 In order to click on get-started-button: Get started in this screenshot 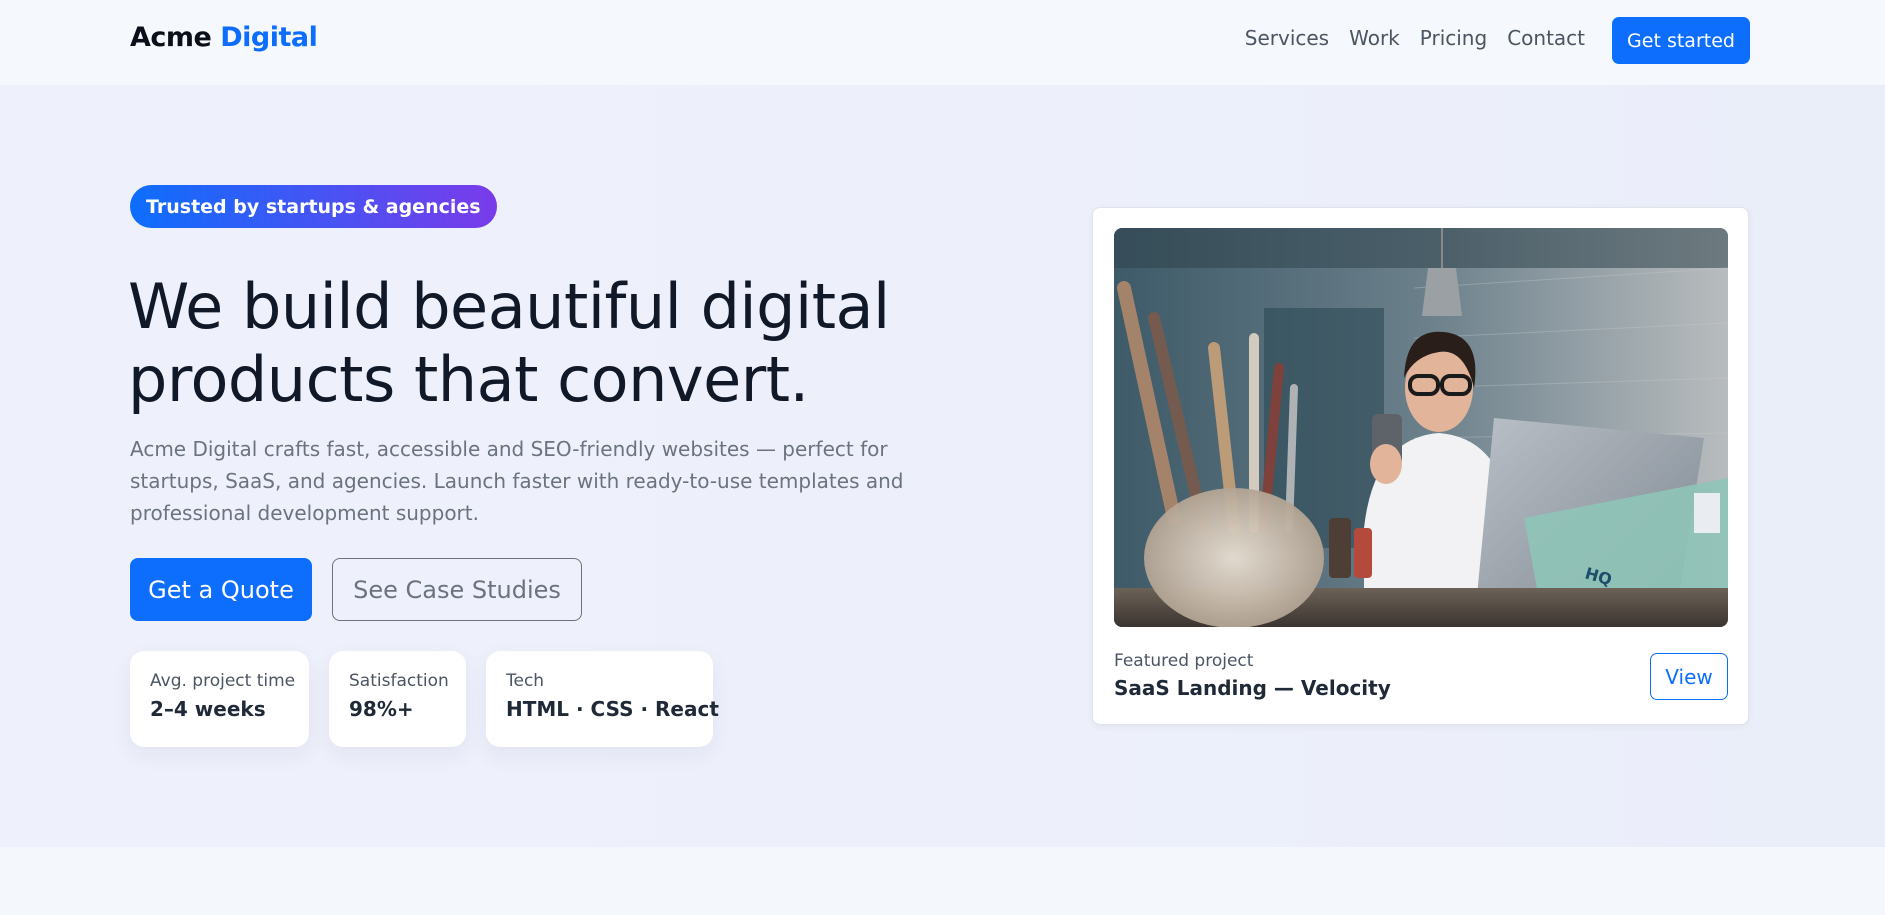, I will do `click(1681, 40)`.